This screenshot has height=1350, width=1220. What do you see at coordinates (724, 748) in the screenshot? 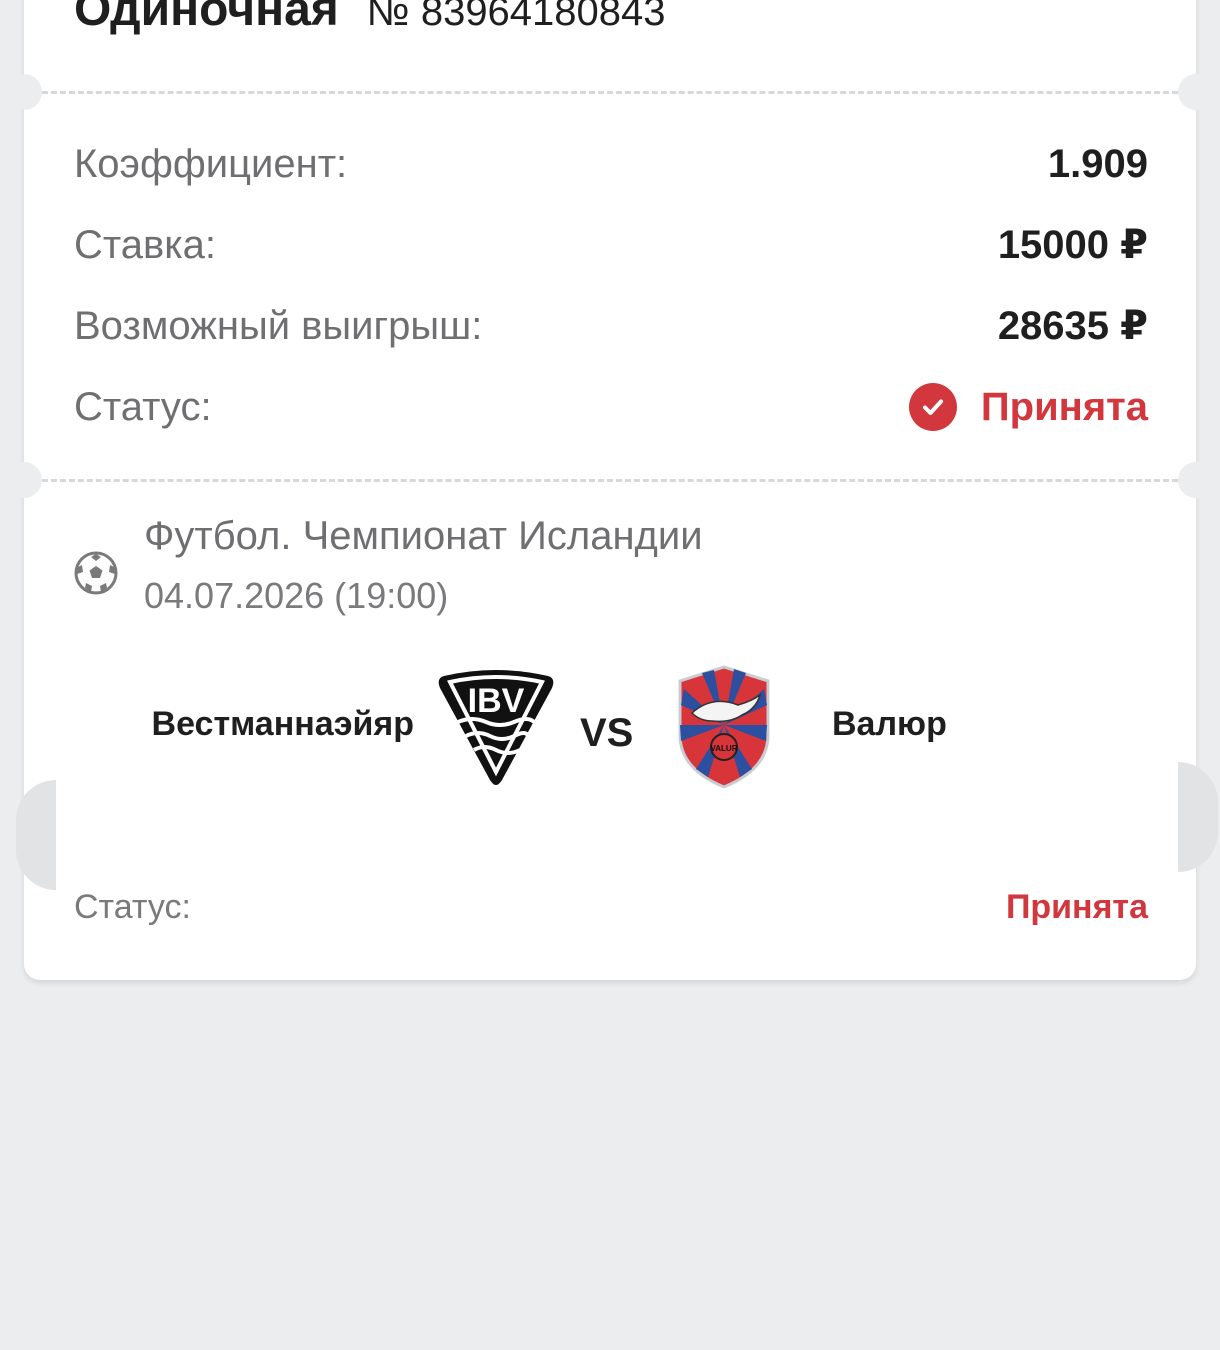
I see `away-logo-text: VALUR` at bounding box center [724, 748].